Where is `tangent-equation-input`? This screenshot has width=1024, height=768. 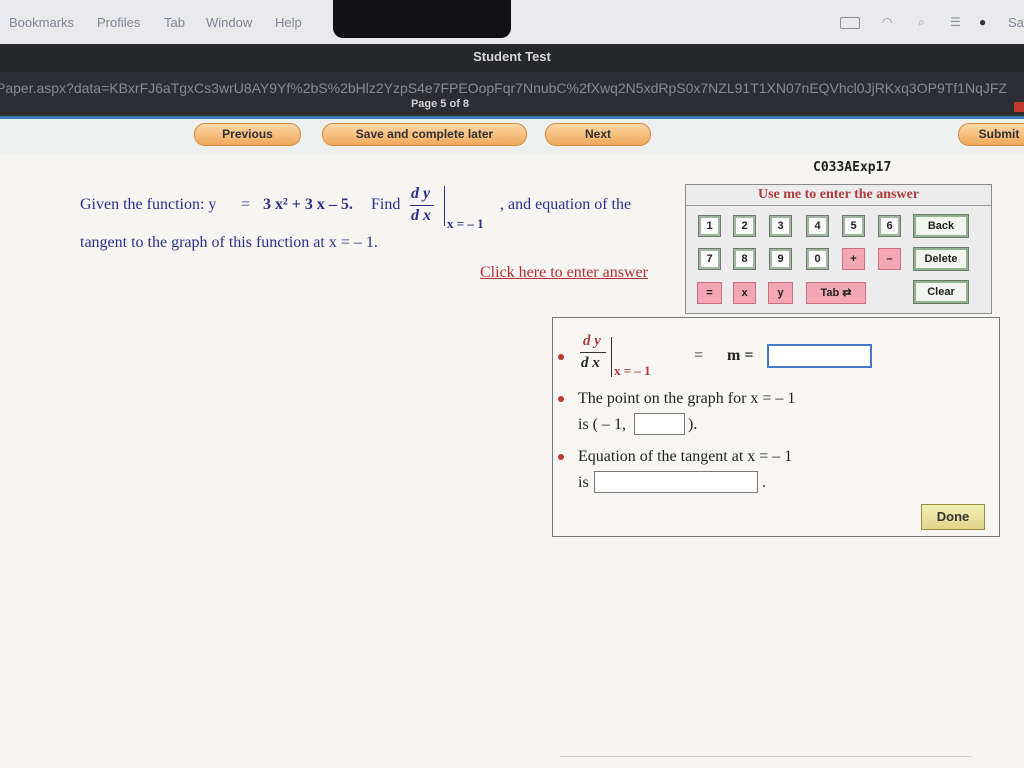 tangent-equation-input is located at coordinates (676, 482).